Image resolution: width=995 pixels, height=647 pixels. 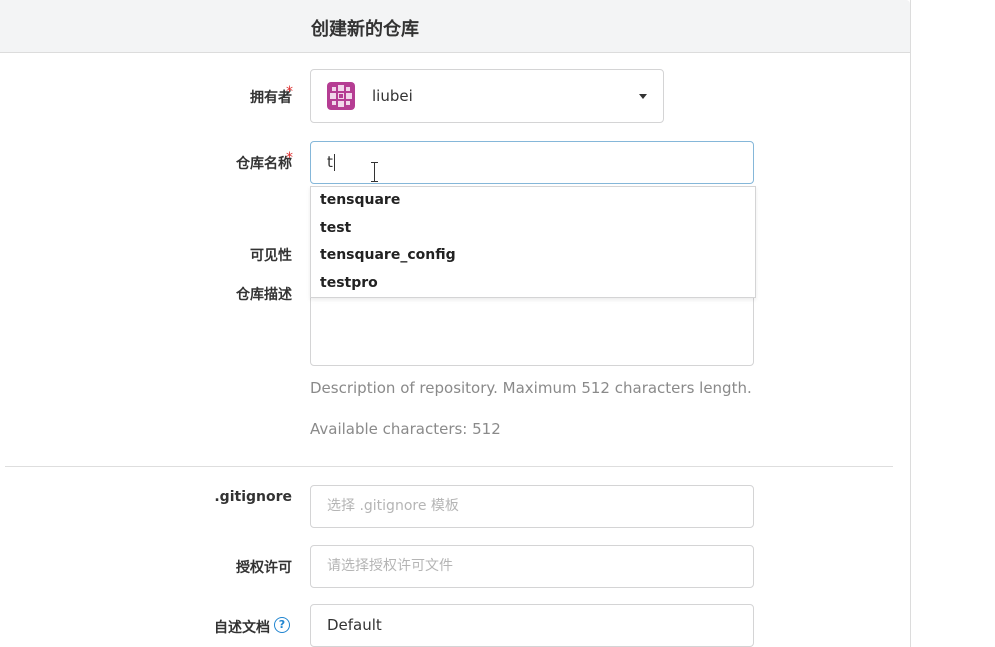 What do you see at coordinates (264, 295) in the screenshot?
I see `description-label: 仓库描述` at bounding box center [264, 295].